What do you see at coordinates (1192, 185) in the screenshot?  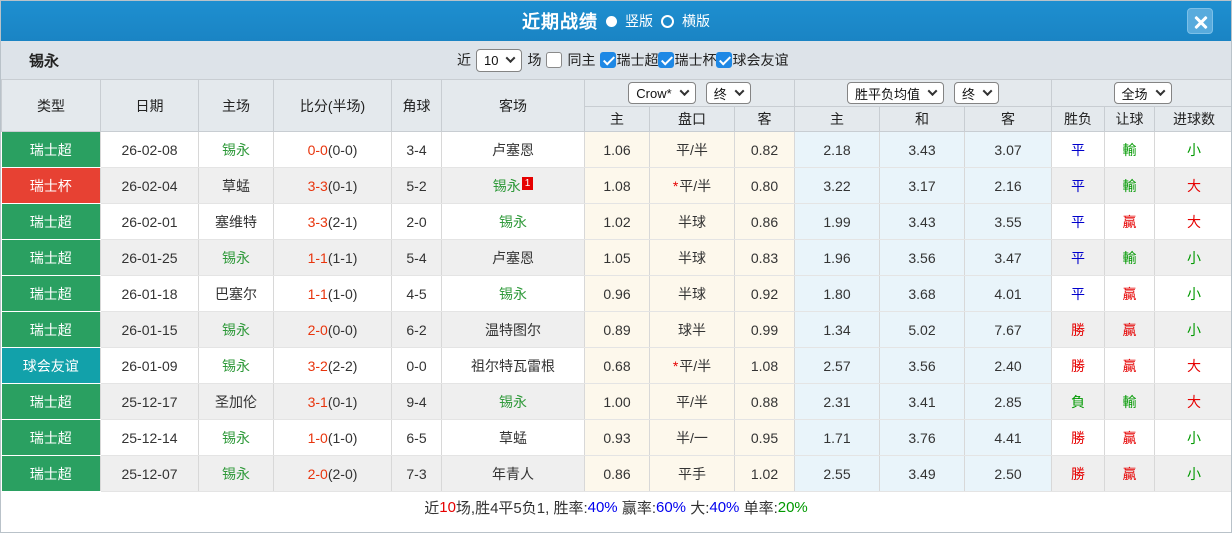 I see `goals-result-cell: 大` at bounding box center [1192, 185].